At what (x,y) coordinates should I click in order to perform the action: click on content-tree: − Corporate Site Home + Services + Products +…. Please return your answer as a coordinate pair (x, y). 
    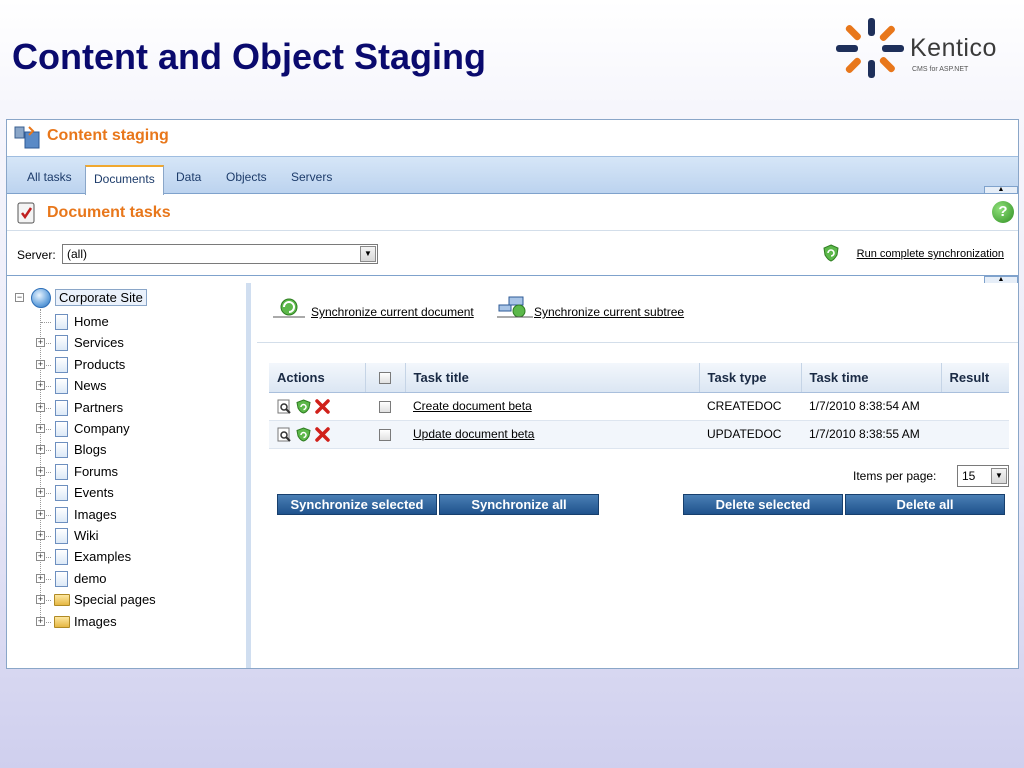
    Looking at the image, I should click on (129, 475).